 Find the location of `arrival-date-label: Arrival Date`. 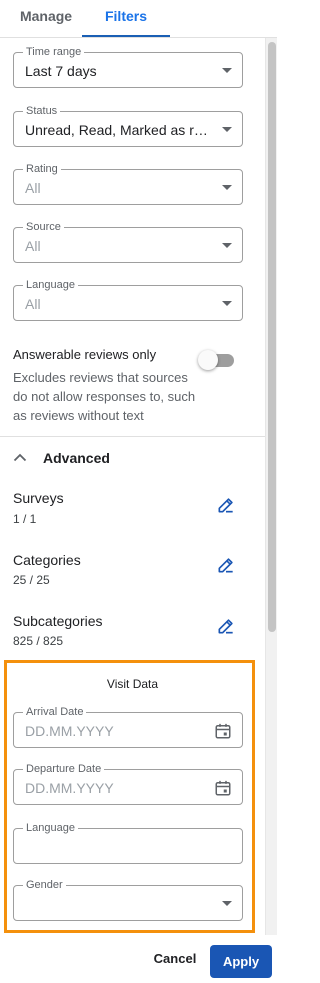

arrival-date-label: Arrival Date is located at coordinates (55, 712).